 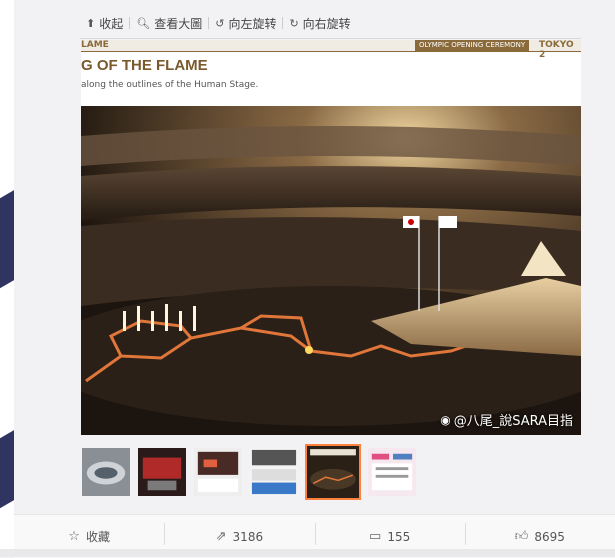 What do you see at coordinates (74, 536) in the screenshot?
I see `star-icon: ☆` at bounding box center [74, 536].